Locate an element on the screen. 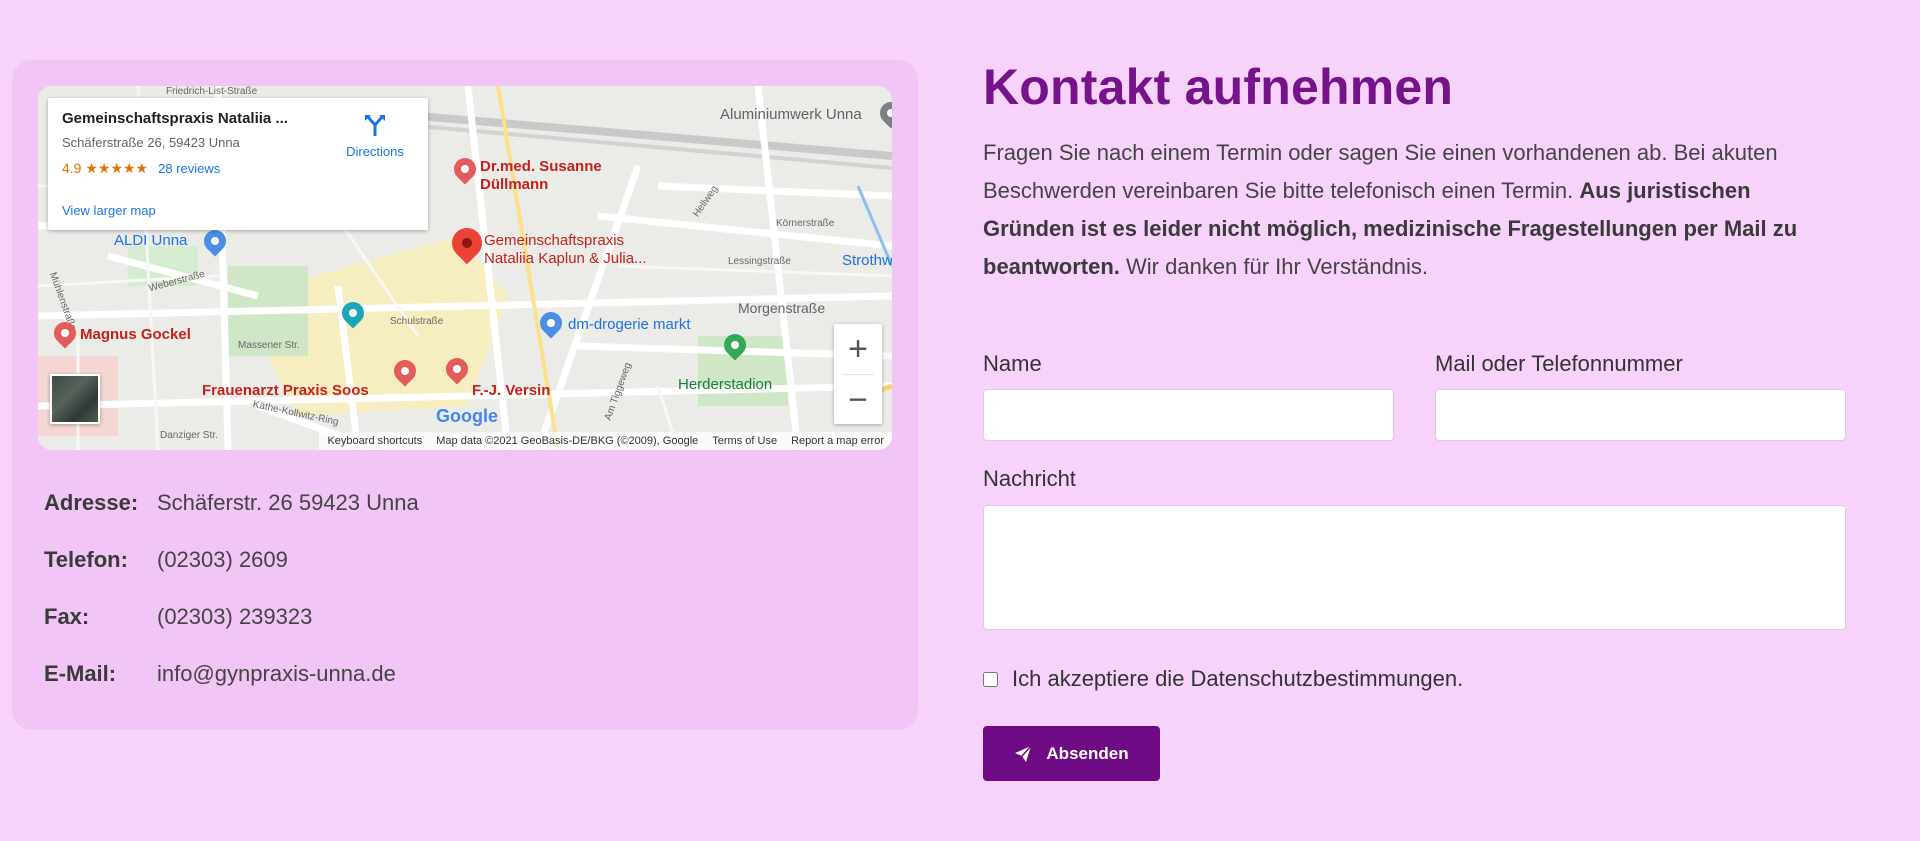 The image size is (1920, 841). directions-label: Directions is located at coordinates (375, 151).